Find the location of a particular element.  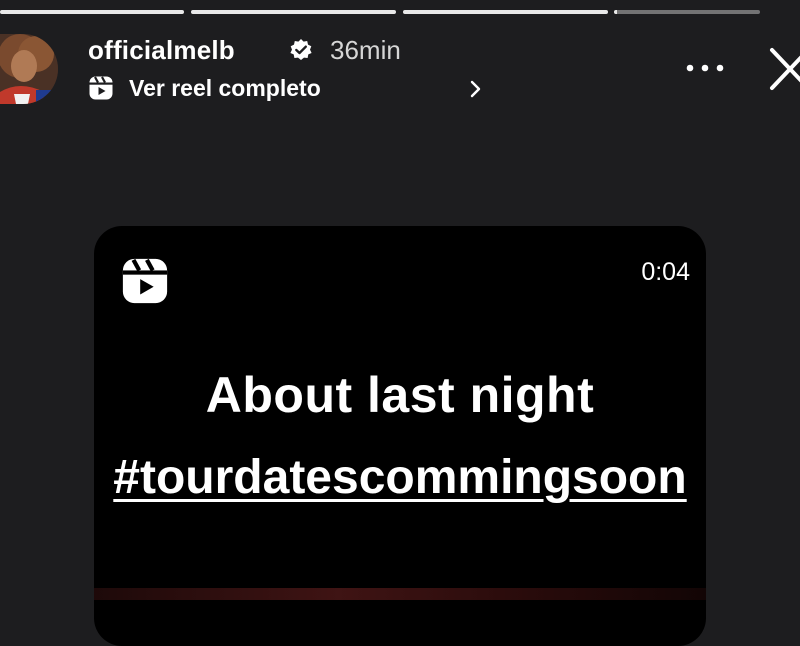

reel-hashtag-container: #tourdatescommingsoon is located at coordinates (400, 478).